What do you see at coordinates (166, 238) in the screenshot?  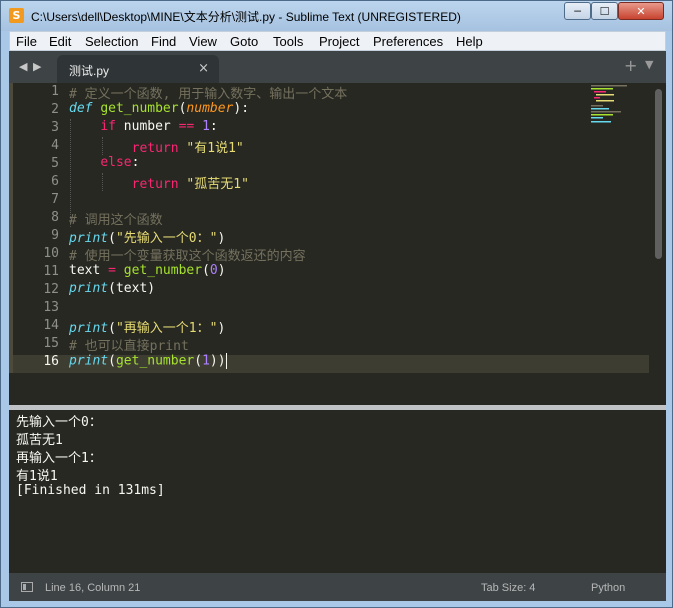 I see `code-token: "先输入一个0："` at bounding box center [166, 238].